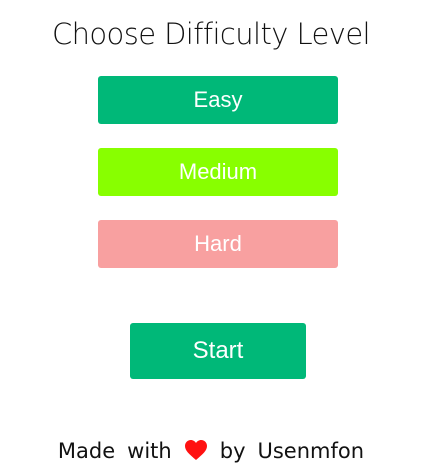  Describe the element at coordinates (218, 351) in the screenshot. I see `start-button: Start` at that location.